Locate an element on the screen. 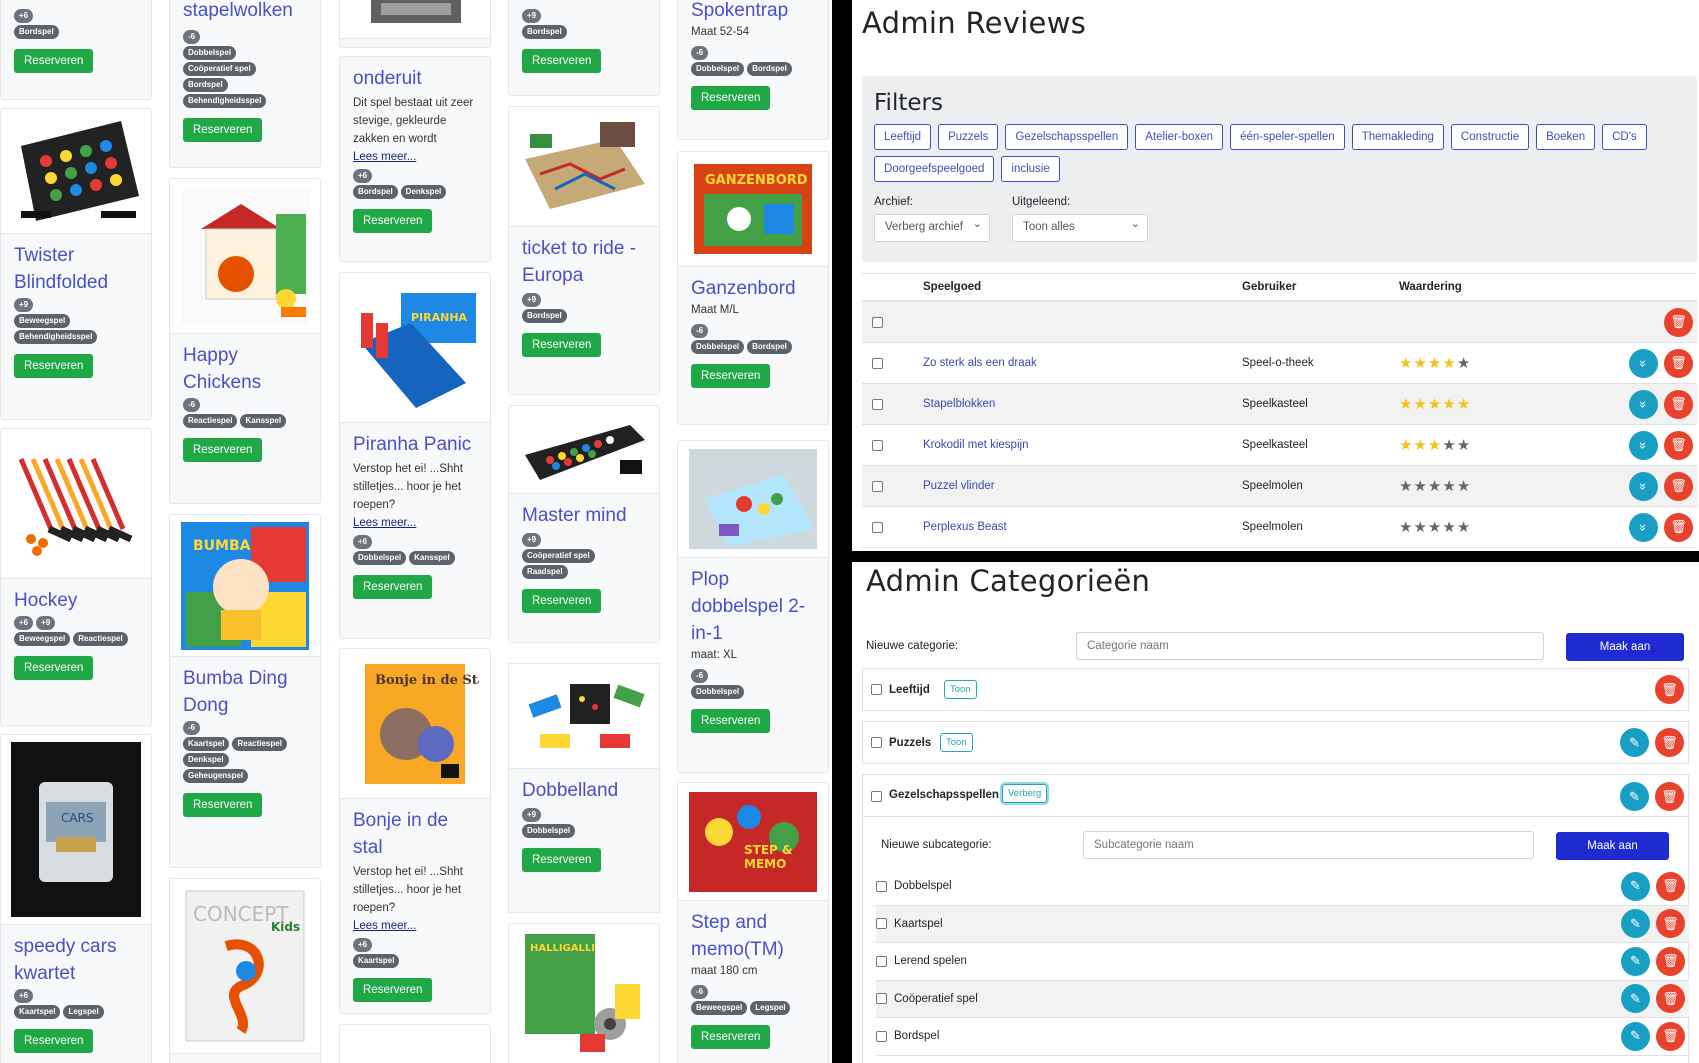 The image size is (1699, 1063). toy-image-plop is located at coordinates (753, 499).